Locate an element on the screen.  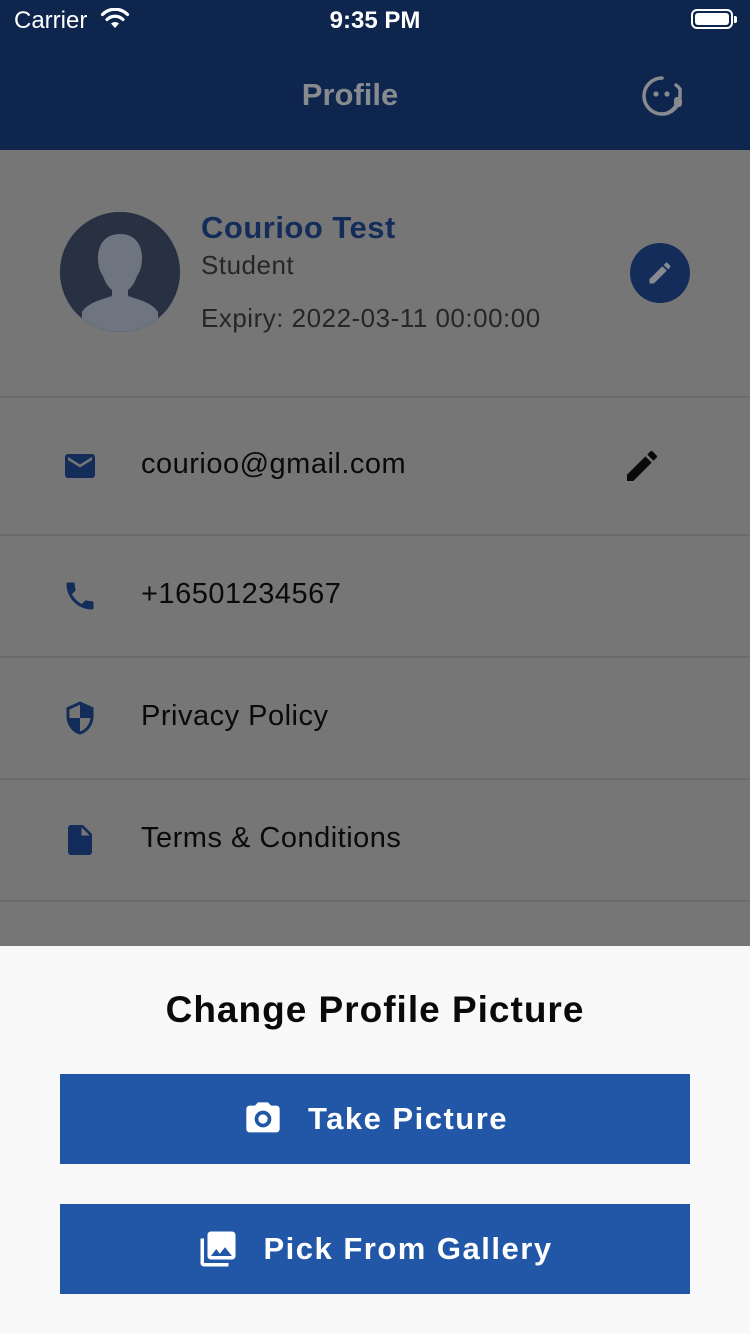
email-row: courioo@gmail.com is located at coordinates (375, 467).